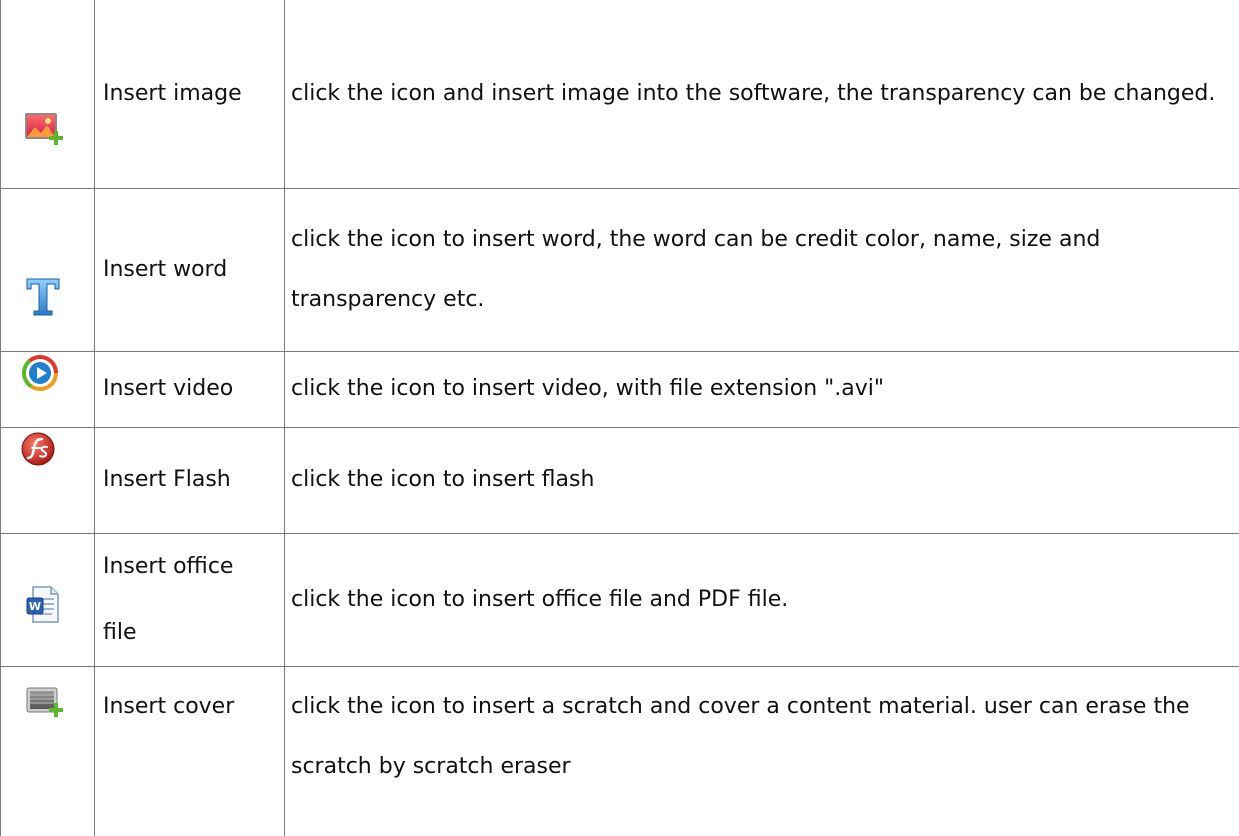 Image resolution: width=1239 pixels, height=836 pixels. Describe the element at coordinates (40, 373) in the screenshot. I see `video-play-icon` at that location.